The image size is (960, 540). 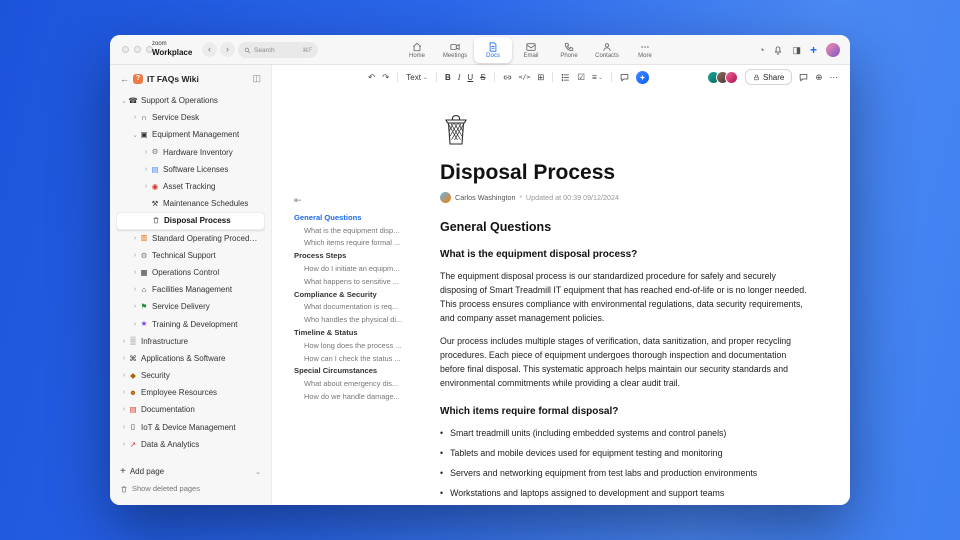 What do you see at coordinates (833, 50) in the screenshot?
I see `user-avatar` at bounding box center [833, 50].